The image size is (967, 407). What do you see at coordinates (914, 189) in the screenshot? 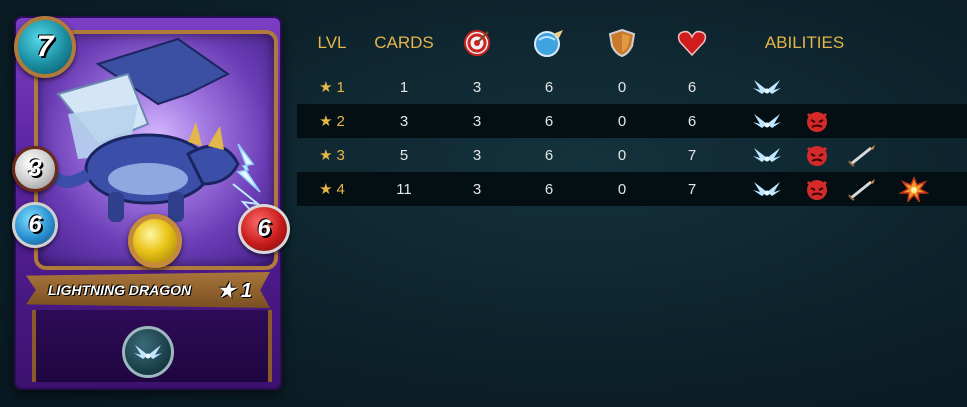
I see `blast-icon` at bounding box center [914, 189].